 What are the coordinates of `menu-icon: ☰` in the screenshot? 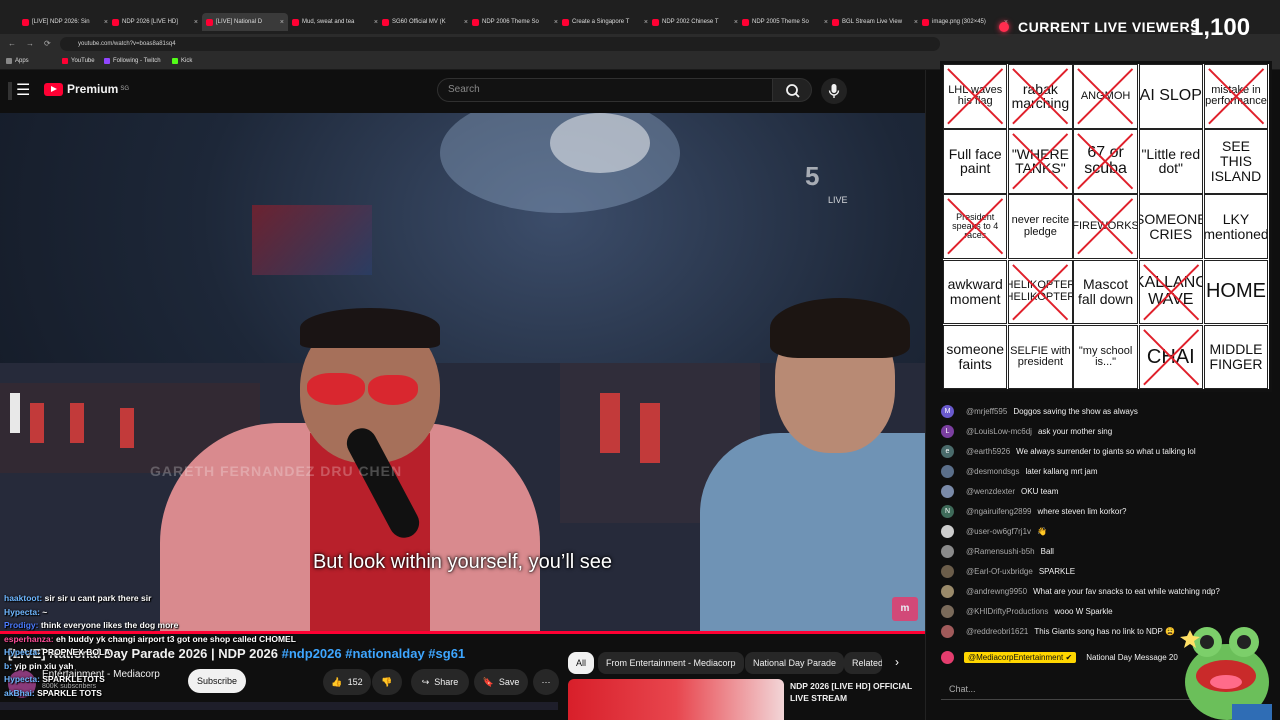 It's located at (23, 90).